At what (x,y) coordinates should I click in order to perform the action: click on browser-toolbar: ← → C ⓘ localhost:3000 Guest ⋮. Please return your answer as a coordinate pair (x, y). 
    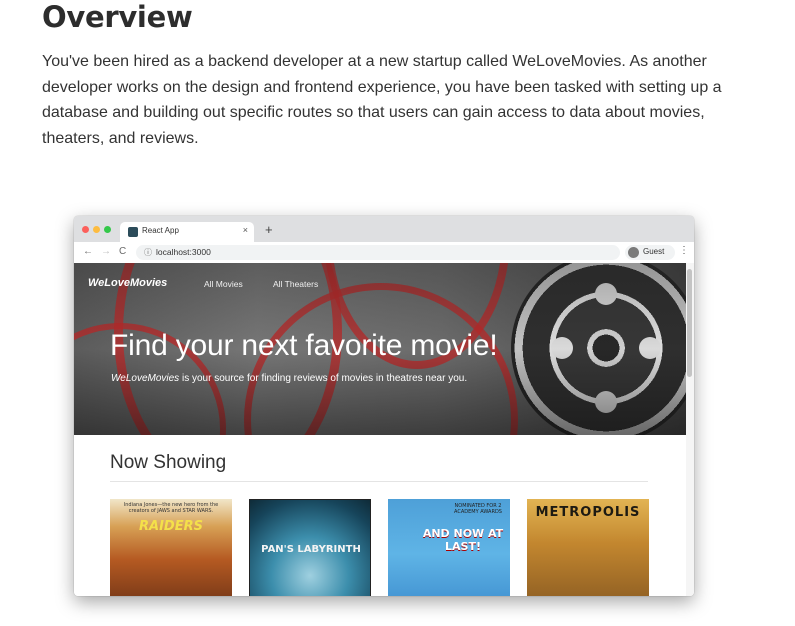
    Looking at the image, I should click on (384, 253).